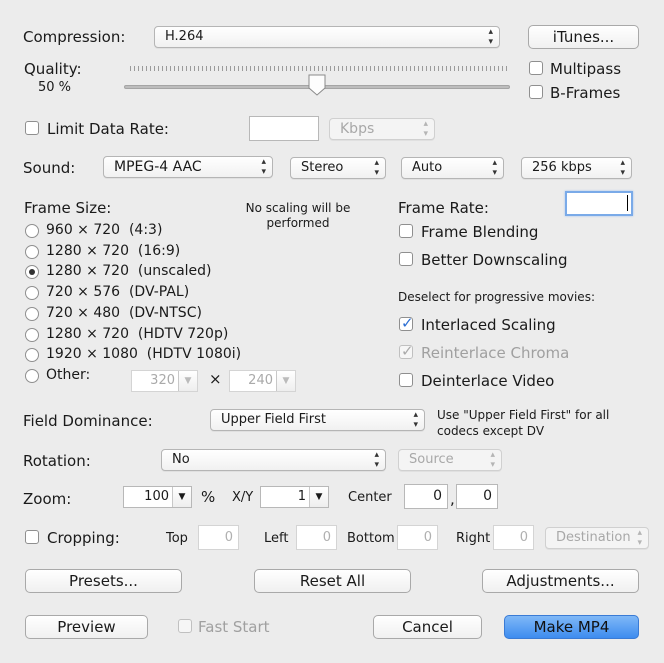 Image resolution: width=664 pixels, height=663 pixels. Describe the element at coordinates (576, 168) in the screenshot. I see `sound-bitrate-popup: 256 kbps ▴ ▾` at that location.